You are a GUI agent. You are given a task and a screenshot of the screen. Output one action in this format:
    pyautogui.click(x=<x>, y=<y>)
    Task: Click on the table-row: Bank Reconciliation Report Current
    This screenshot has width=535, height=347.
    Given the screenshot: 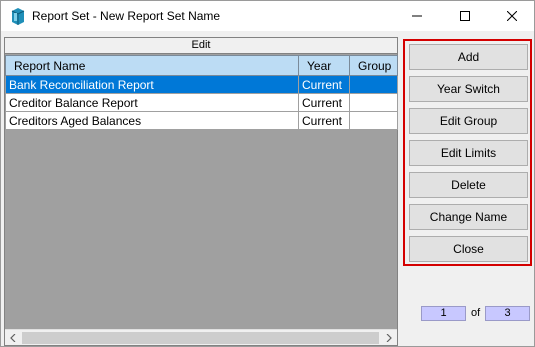 What is the action you would take?
    pyautogui.click(x=201, y=84)
    